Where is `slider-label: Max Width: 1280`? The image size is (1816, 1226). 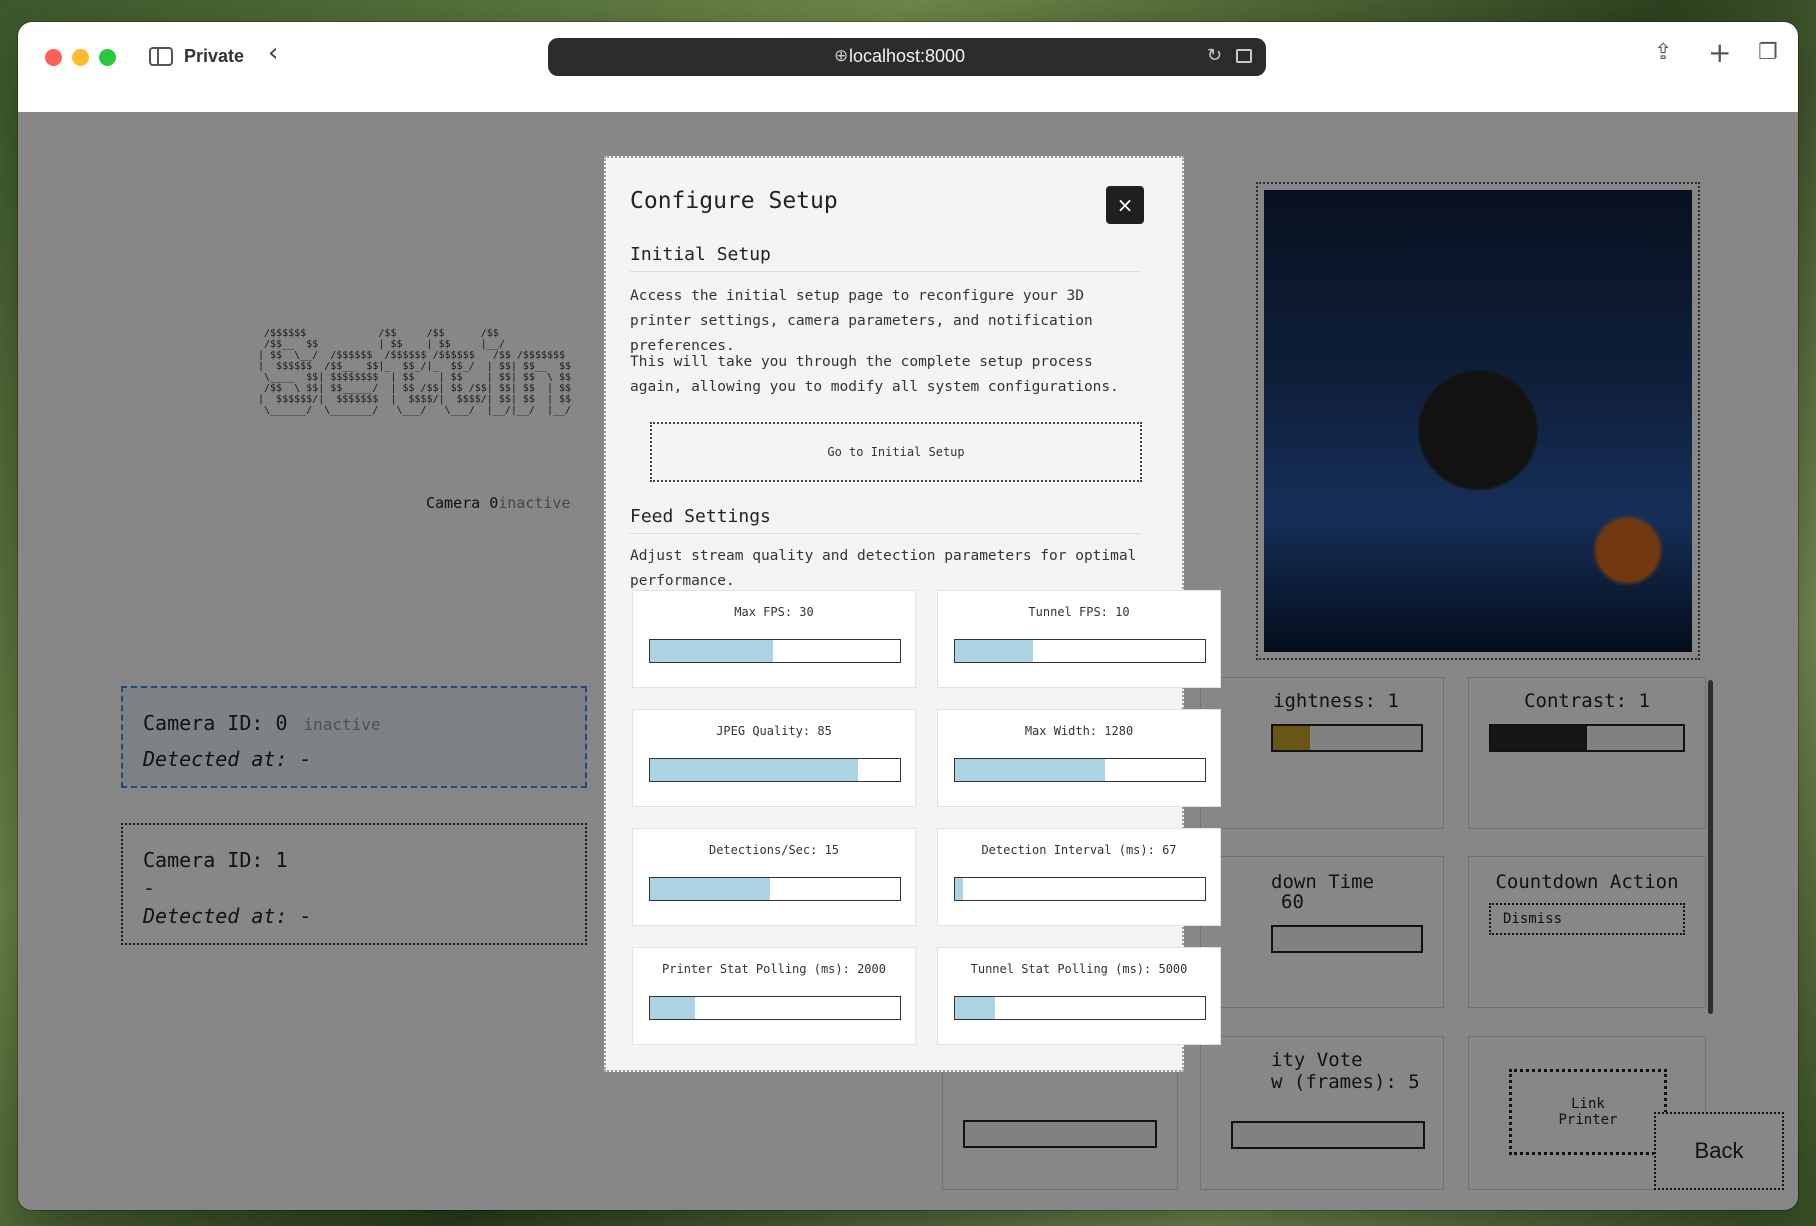
slider-label: Max Width: 1280 is located at coordinates (1079, 731).